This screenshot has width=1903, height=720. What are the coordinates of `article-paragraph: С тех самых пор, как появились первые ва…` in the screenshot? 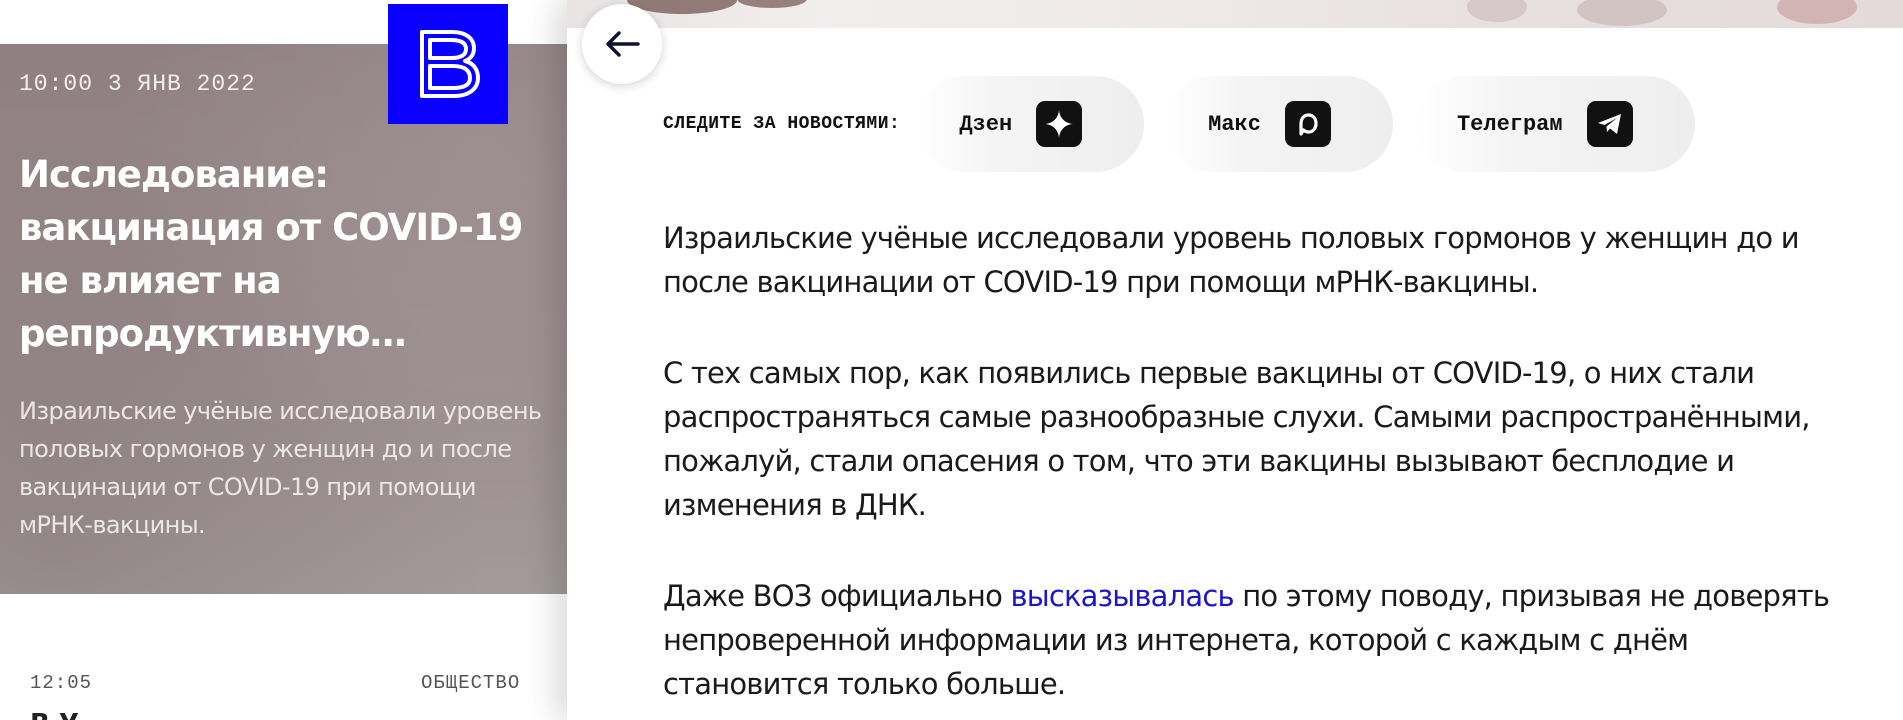 It's located at (1236, 439).